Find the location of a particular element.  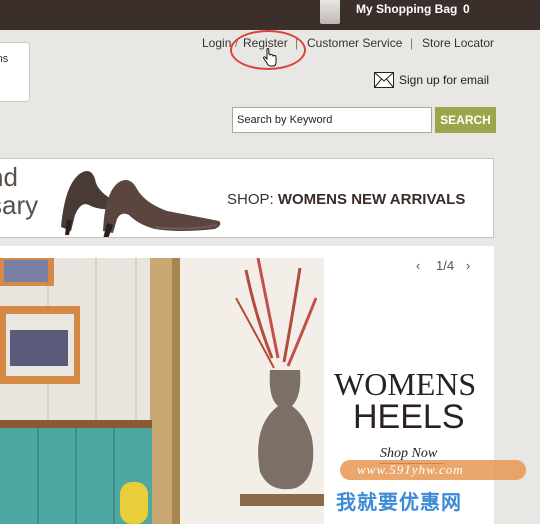

promo-shop-title: WOMENS NEW ARRIVALS is located at coordinates (371, 199).